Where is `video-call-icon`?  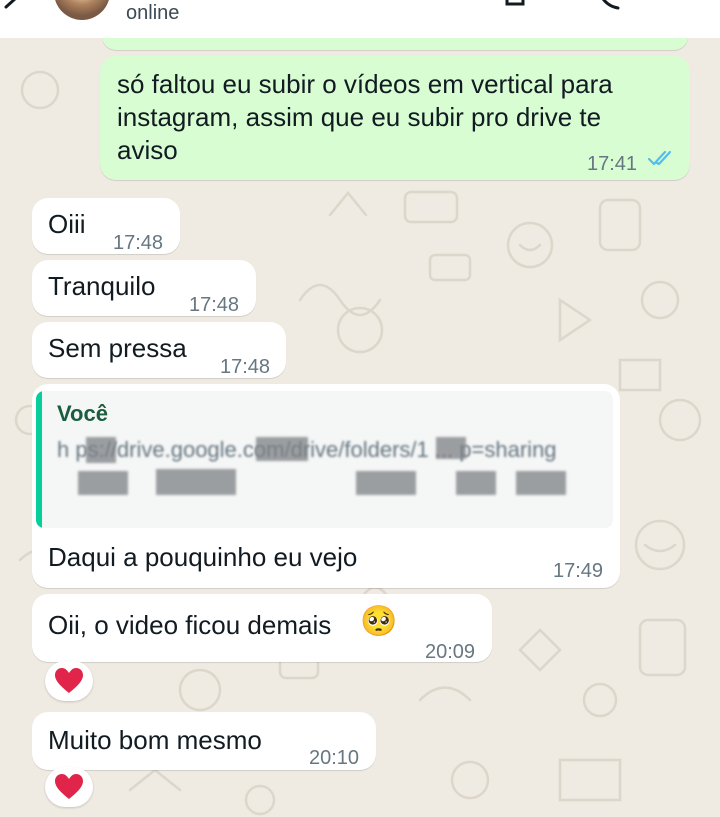
video-call-icon is located at coordinates (518, 6).